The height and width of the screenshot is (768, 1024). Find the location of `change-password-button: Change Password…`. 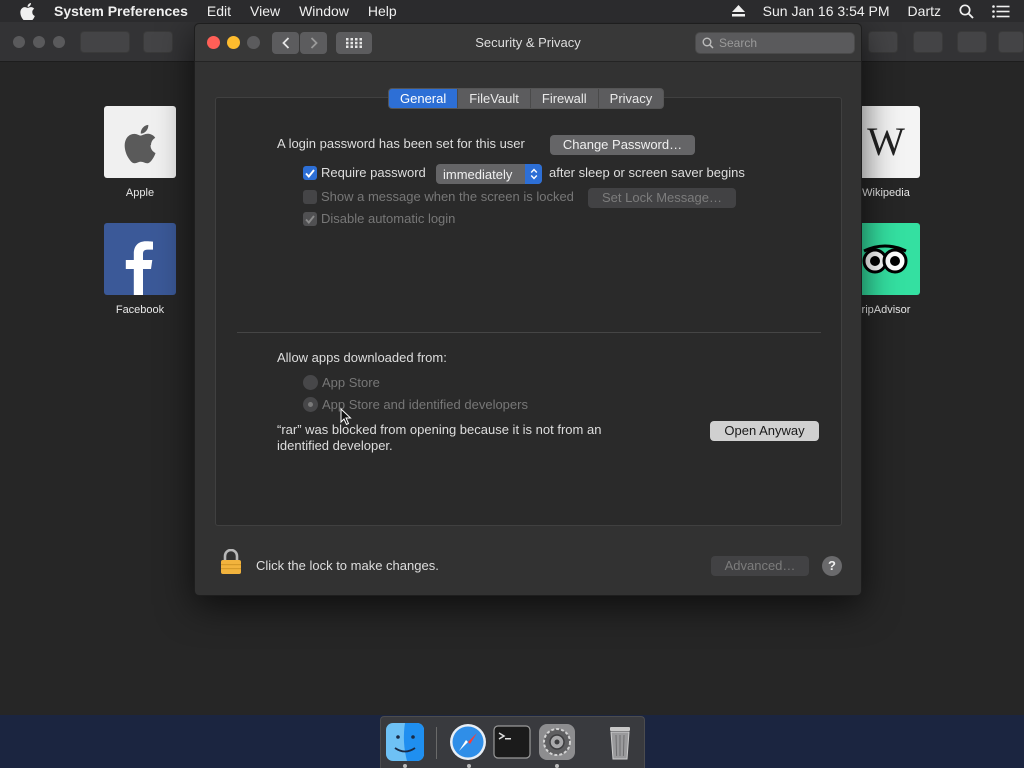

change-password-button: Change Password… is located at coordinates (622, 145).